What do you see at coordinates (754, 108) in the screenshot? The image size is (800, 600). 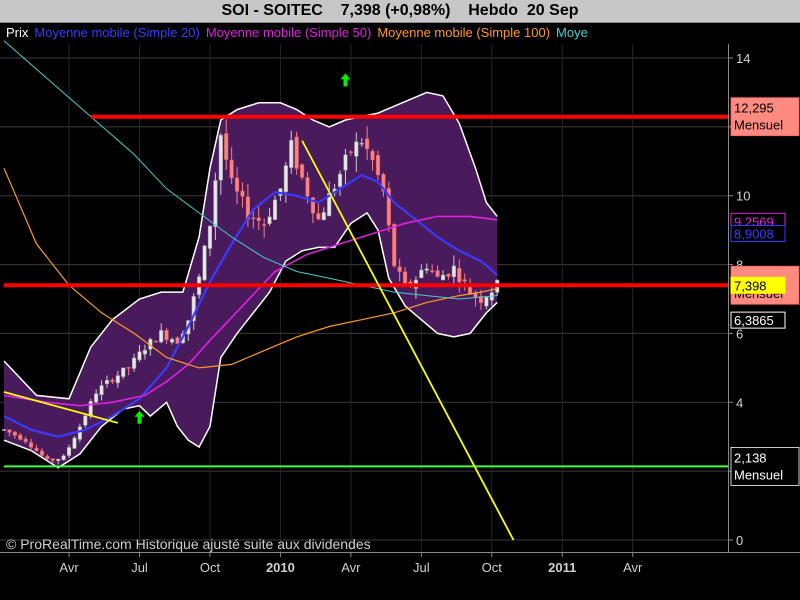 I see `level-badge-value: 12,295` at bounding box center [754, 108].